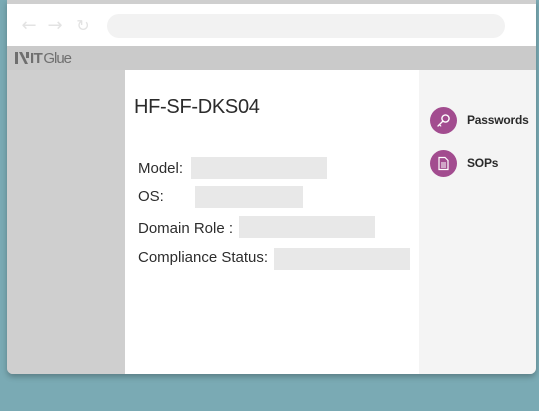  I want to click on browser-toolbar: ← → ↻, so click(271, 25).